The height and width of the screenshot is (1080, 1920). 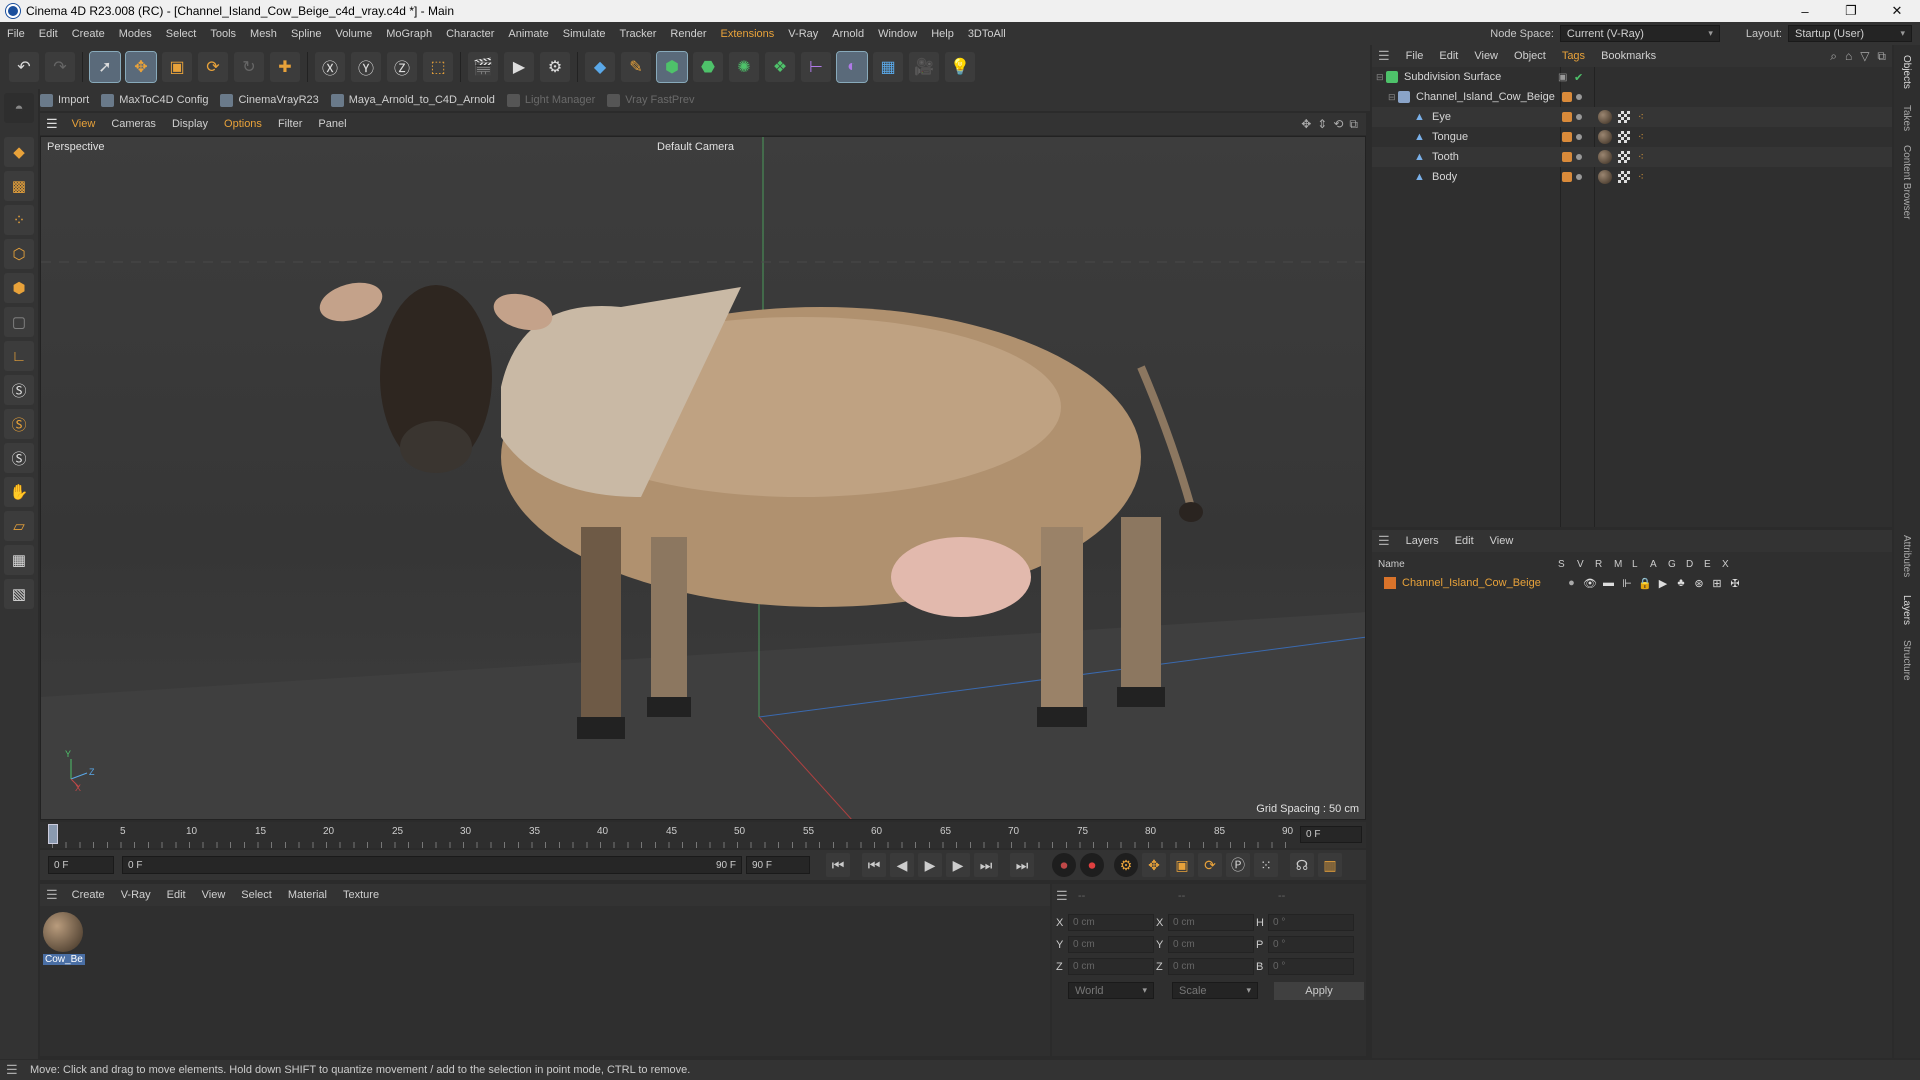 What do you see at coordinates (1639, 33) in the screenshot?
I see `node-space-dropdown: Current (V-Ray) ▾` at bounding box center [1639, 33].